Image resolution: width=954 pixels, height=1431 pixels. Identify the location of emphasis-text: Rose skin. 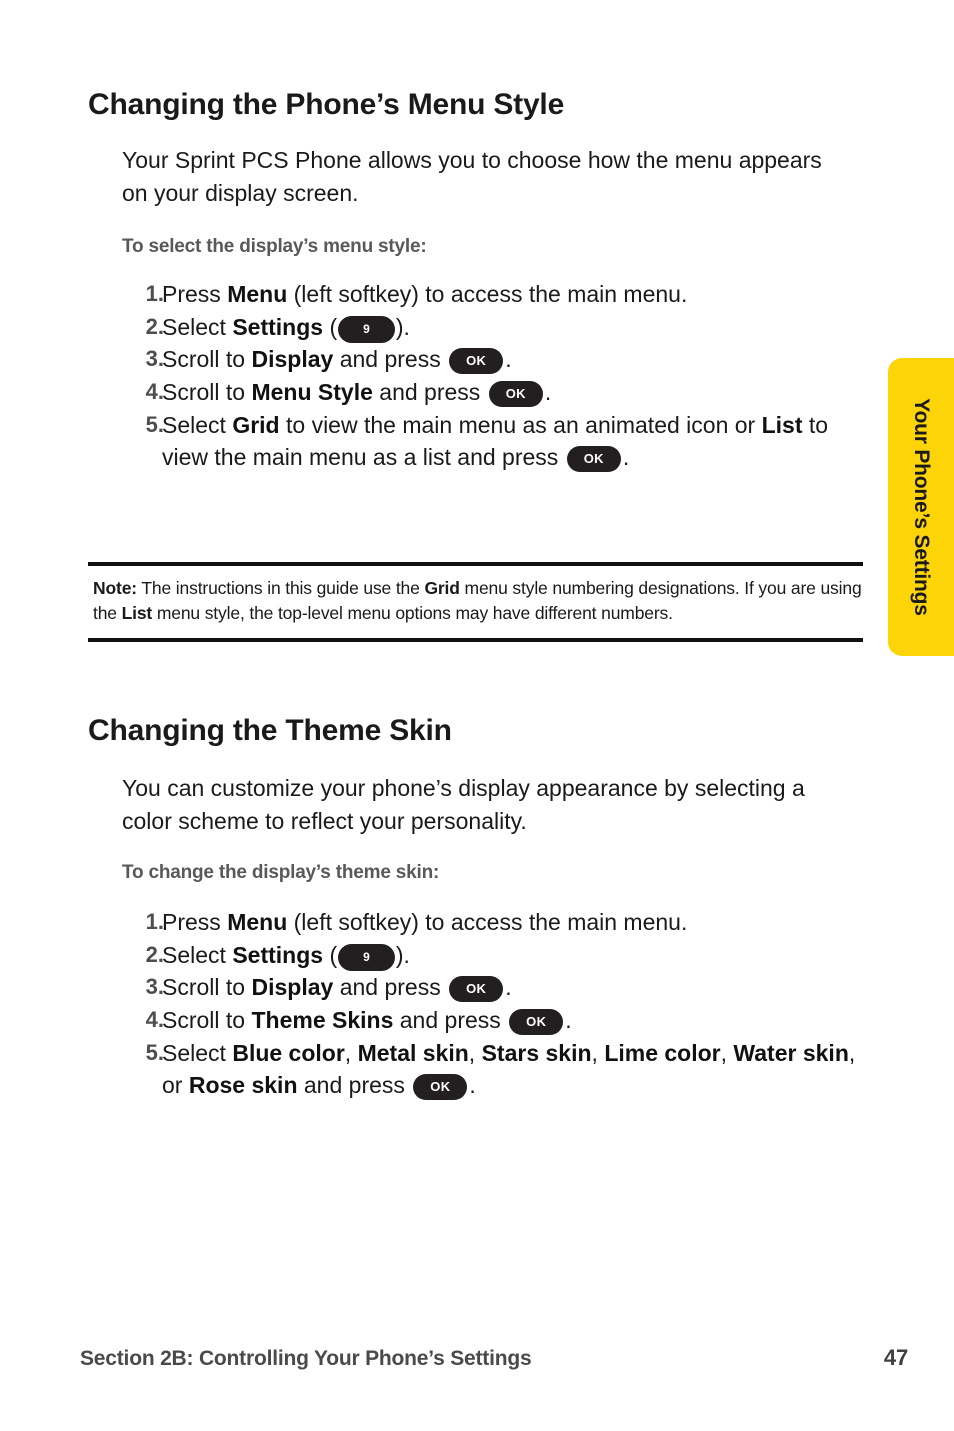
(243, 1085).